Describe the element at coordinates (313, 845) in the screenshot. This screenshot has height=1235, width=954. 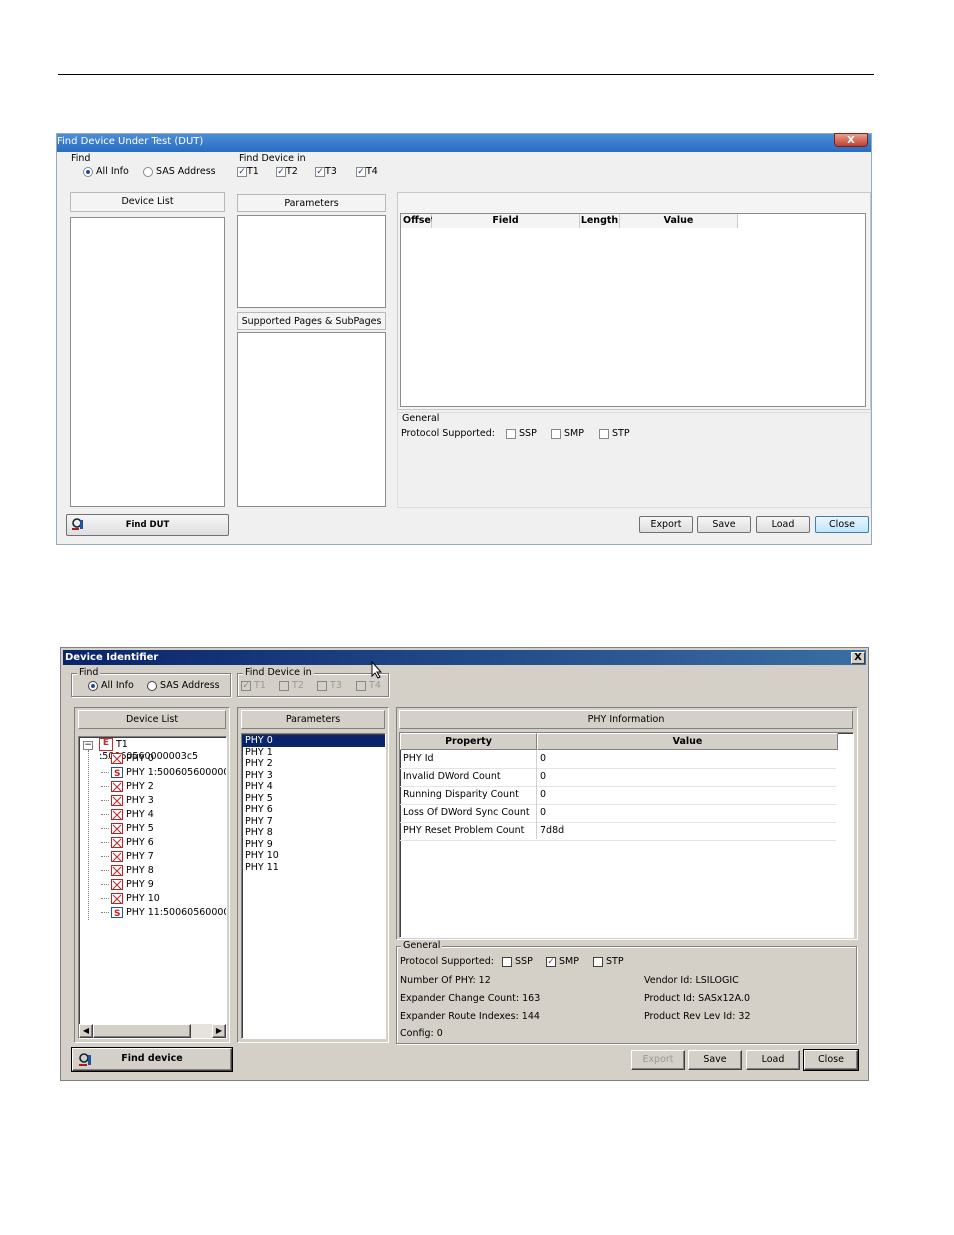
I see `parameter-item: PHY 9` at that location.